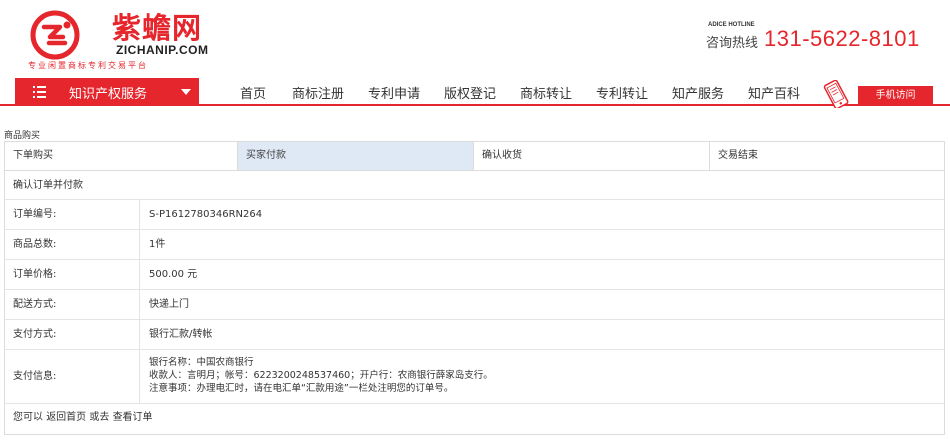 This screenshot has height=442, width=950. I want to click on hotline-en-label: ADICE HOTLINE, so click(731, 25).